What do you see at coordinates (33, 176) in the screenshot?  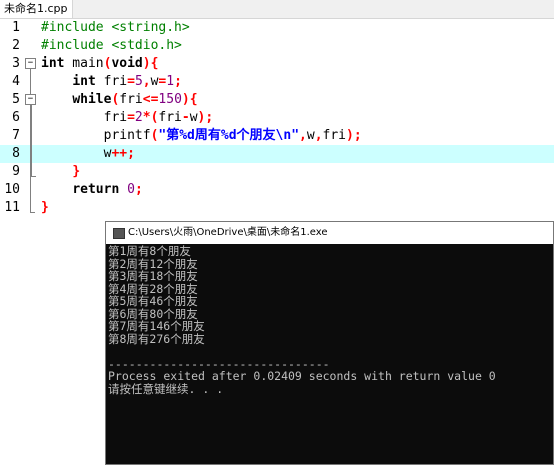 I see `fold-guide-while-end` at bounding box center [33, 176].